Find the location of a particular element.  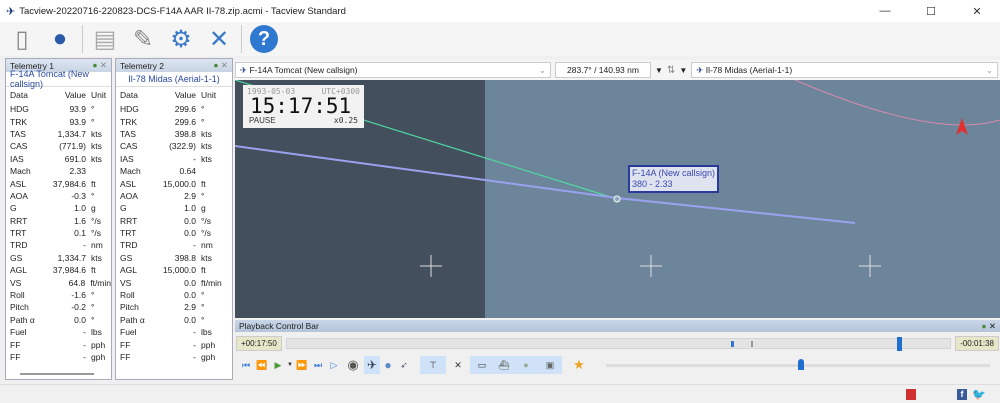

telemetry-object: Il-78 Midas (Aerial-1-1) is located at coordinates (174, 79).